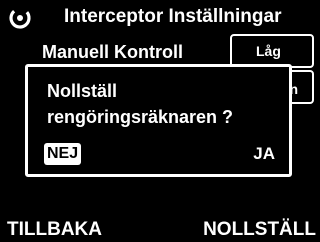 This screenshot has height=242, width=320. I want to click on setting-row-label: Manuell Kontroll, so click(112, 52).